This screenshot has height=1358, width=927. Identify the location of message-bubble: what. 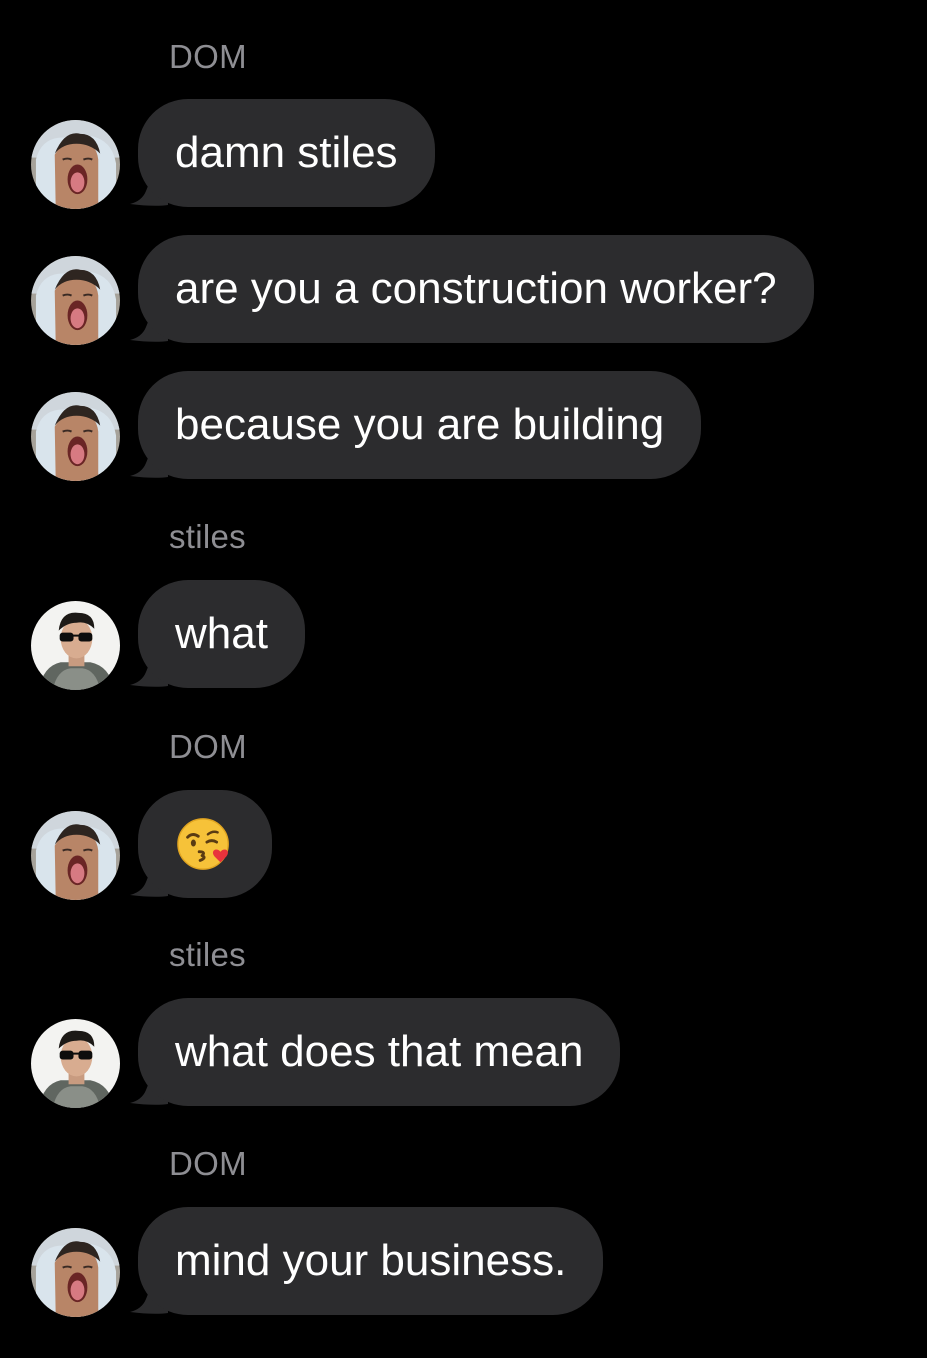
(221, 634).